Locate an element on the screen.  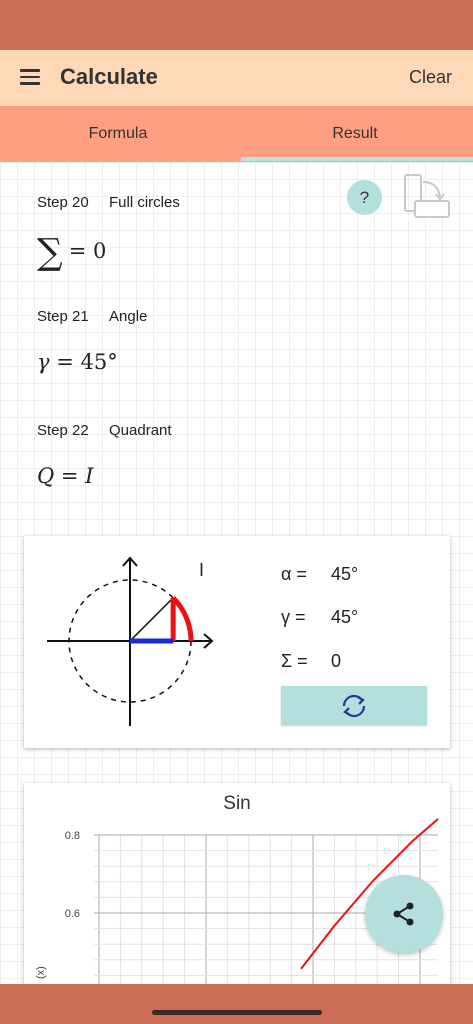
clear-button: Clear is located at coordinates (430, 77).